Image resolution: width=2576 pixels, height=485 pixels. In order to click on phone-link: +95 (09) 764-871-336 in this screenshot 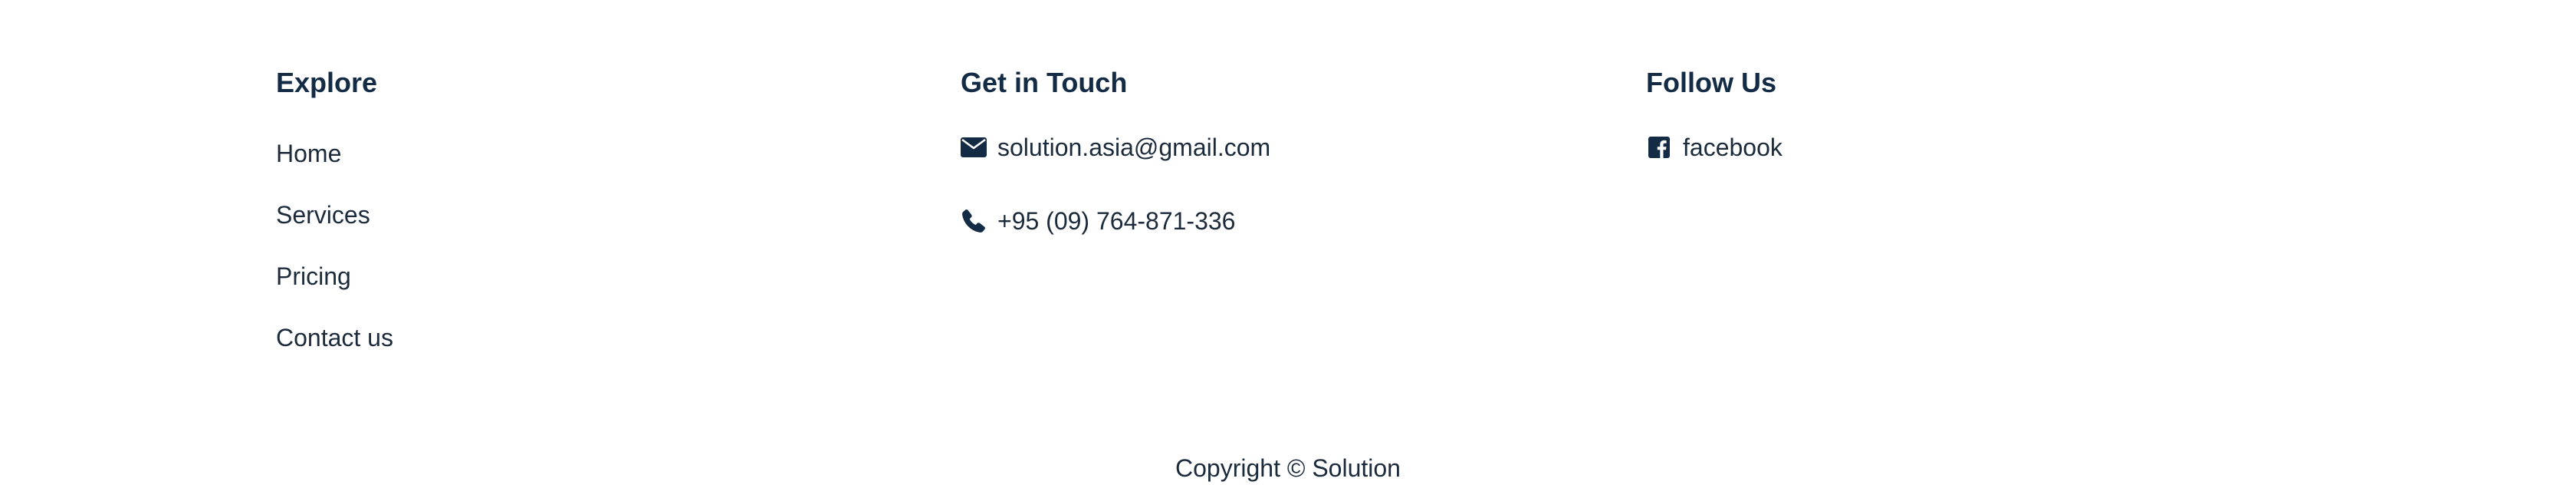, I will do `click(1098, 221)`.